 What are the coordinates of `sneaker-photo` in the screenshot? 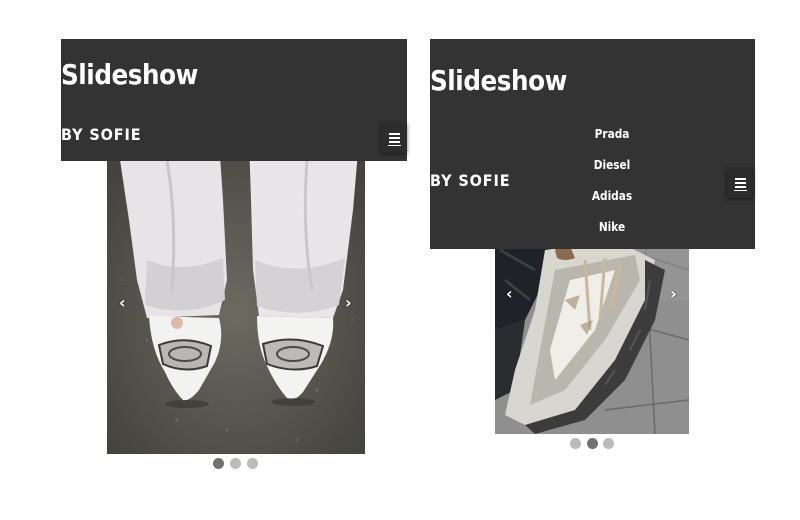 It's located at (592, 337).